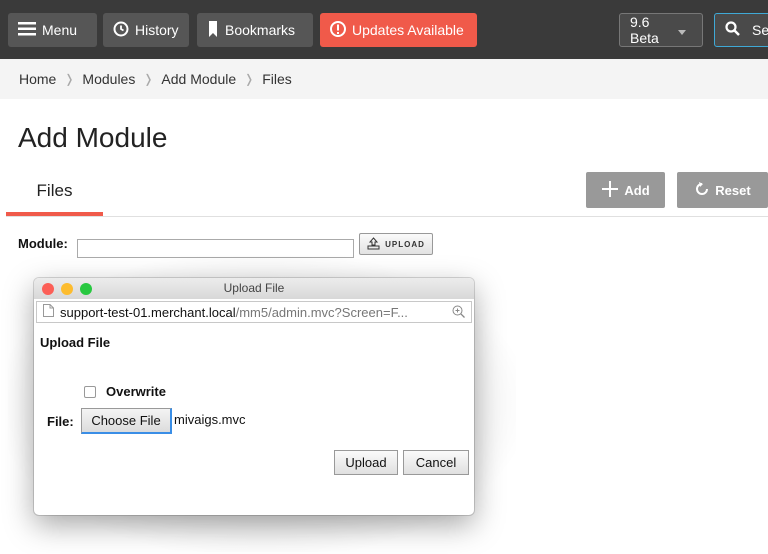 Image resolution: width=768 pixels, height=554 pixels. What do you see at coordinates (612, 190) in the screenshot?
I see `plus-icon` at bounding box center [612, 190].